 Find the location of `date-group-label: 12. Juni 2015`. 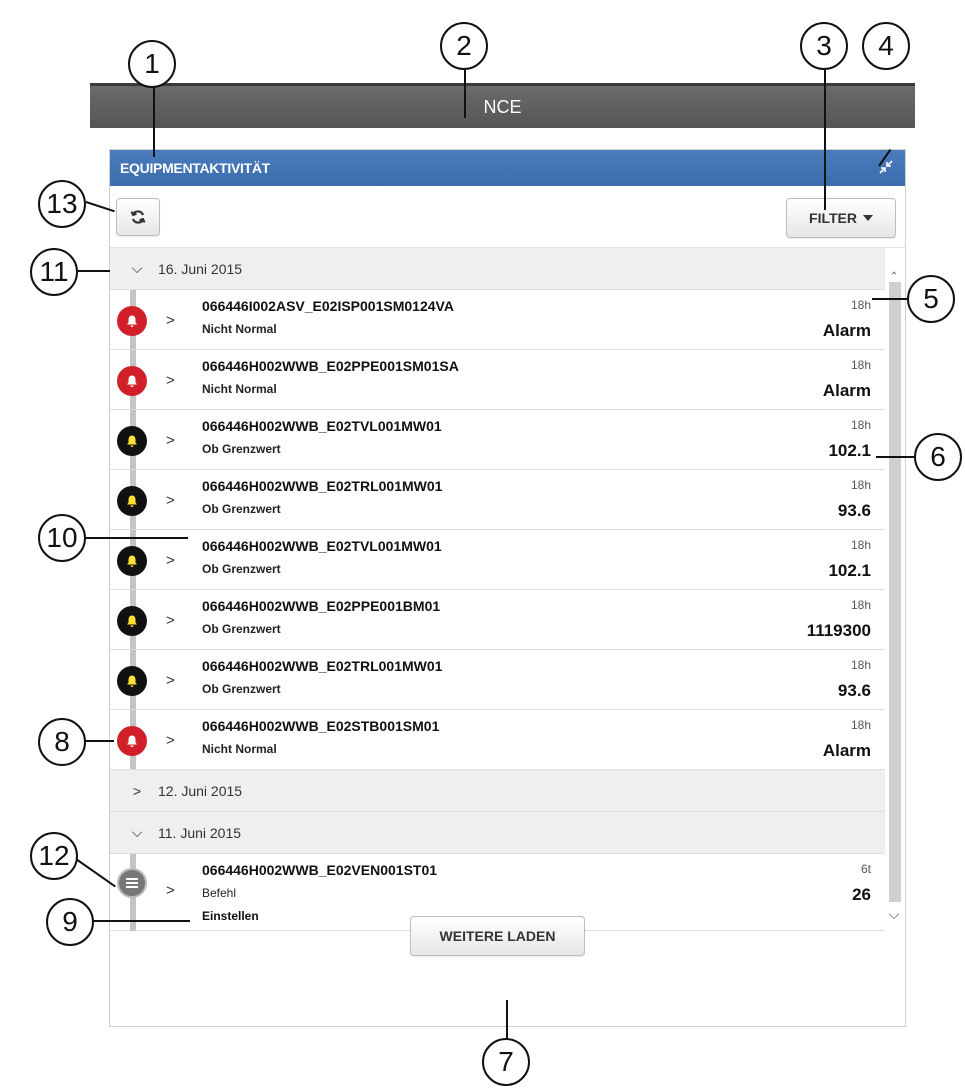

date-group-label: 12. Juni 2015 is located at coordinates (200, 790).